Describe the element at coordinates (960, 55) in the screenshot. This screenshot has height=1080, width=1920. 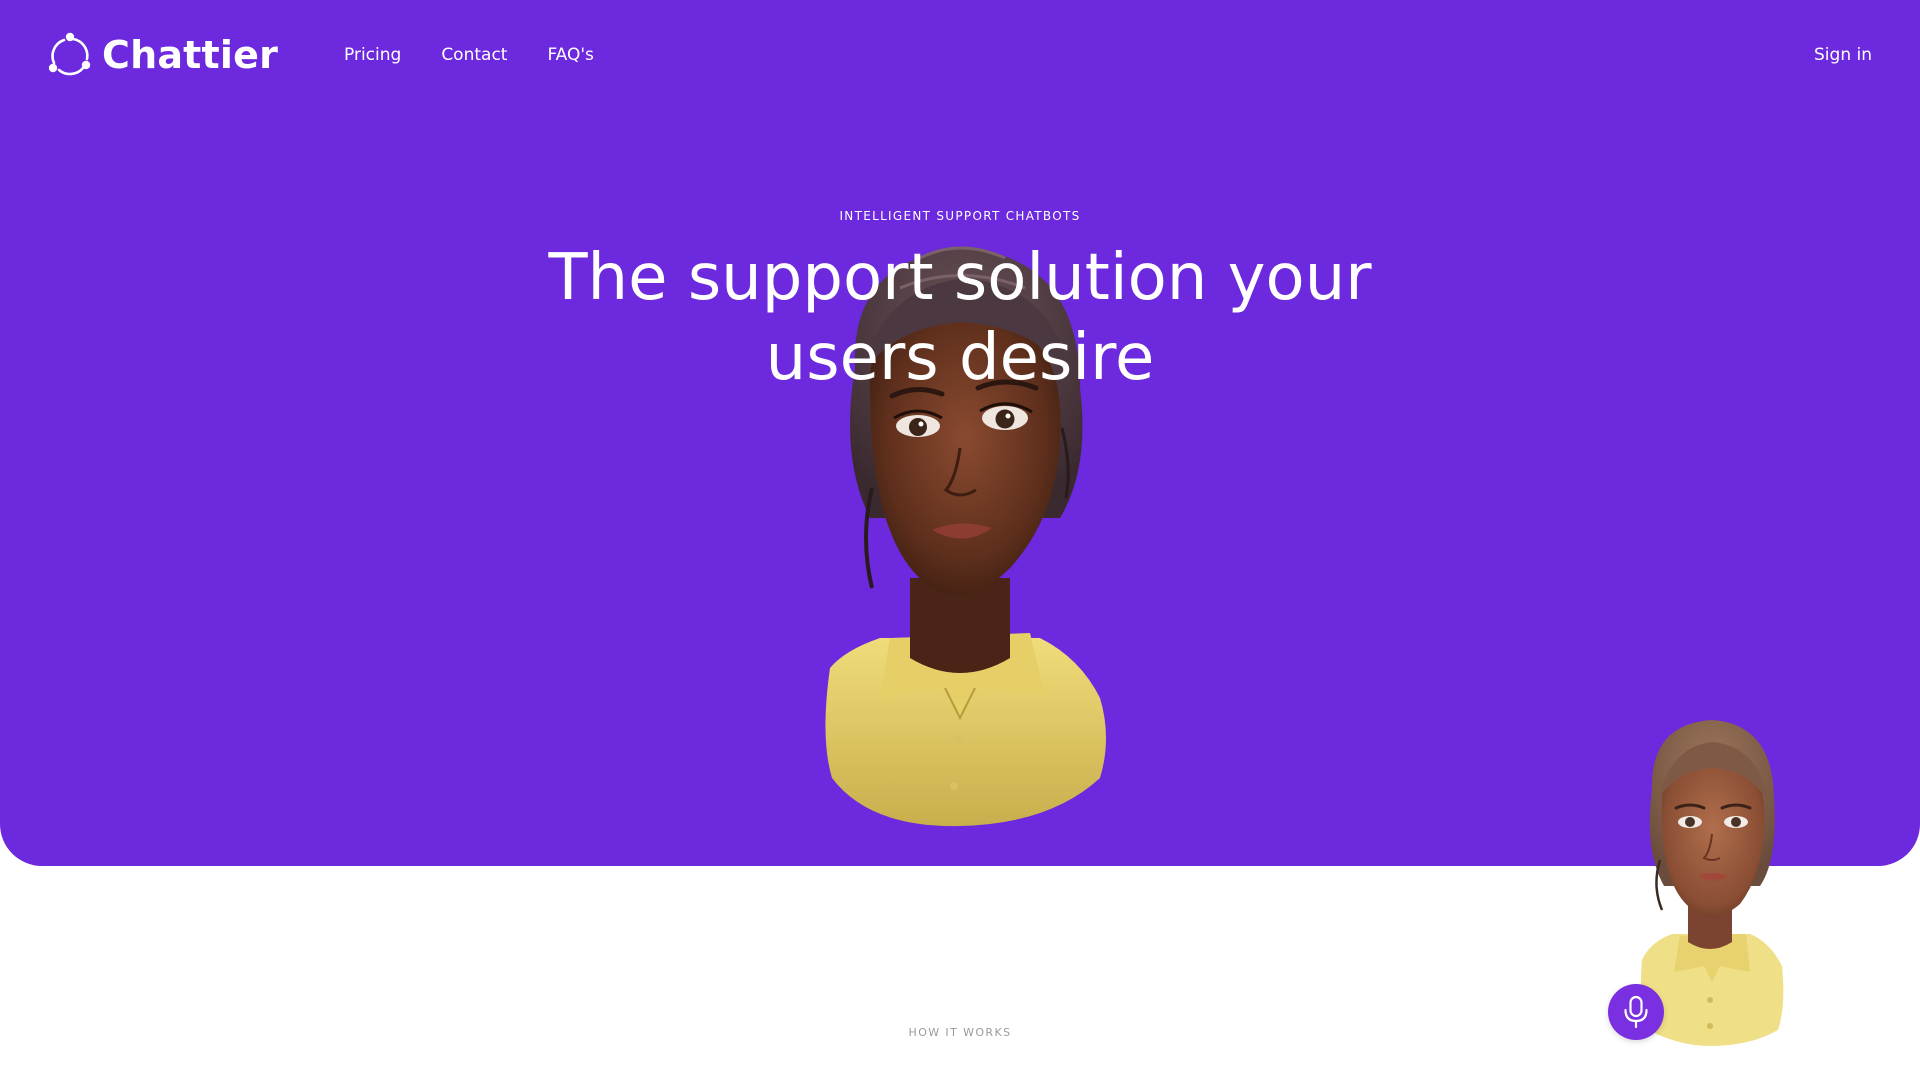
I see `top-navigation: Chattier Pricing Contact FAQ's Sign in` at that location.